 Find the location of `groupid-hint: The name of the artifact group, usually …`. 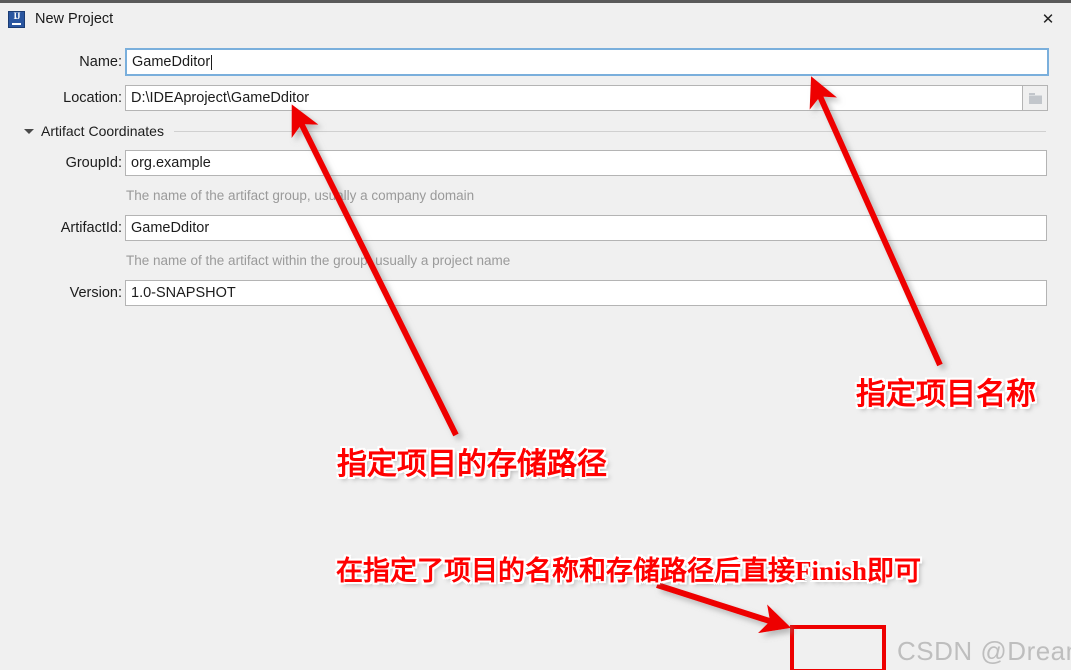

groupid-hint: The name of the artifact group, usually … is located at coordinates (300, 195).